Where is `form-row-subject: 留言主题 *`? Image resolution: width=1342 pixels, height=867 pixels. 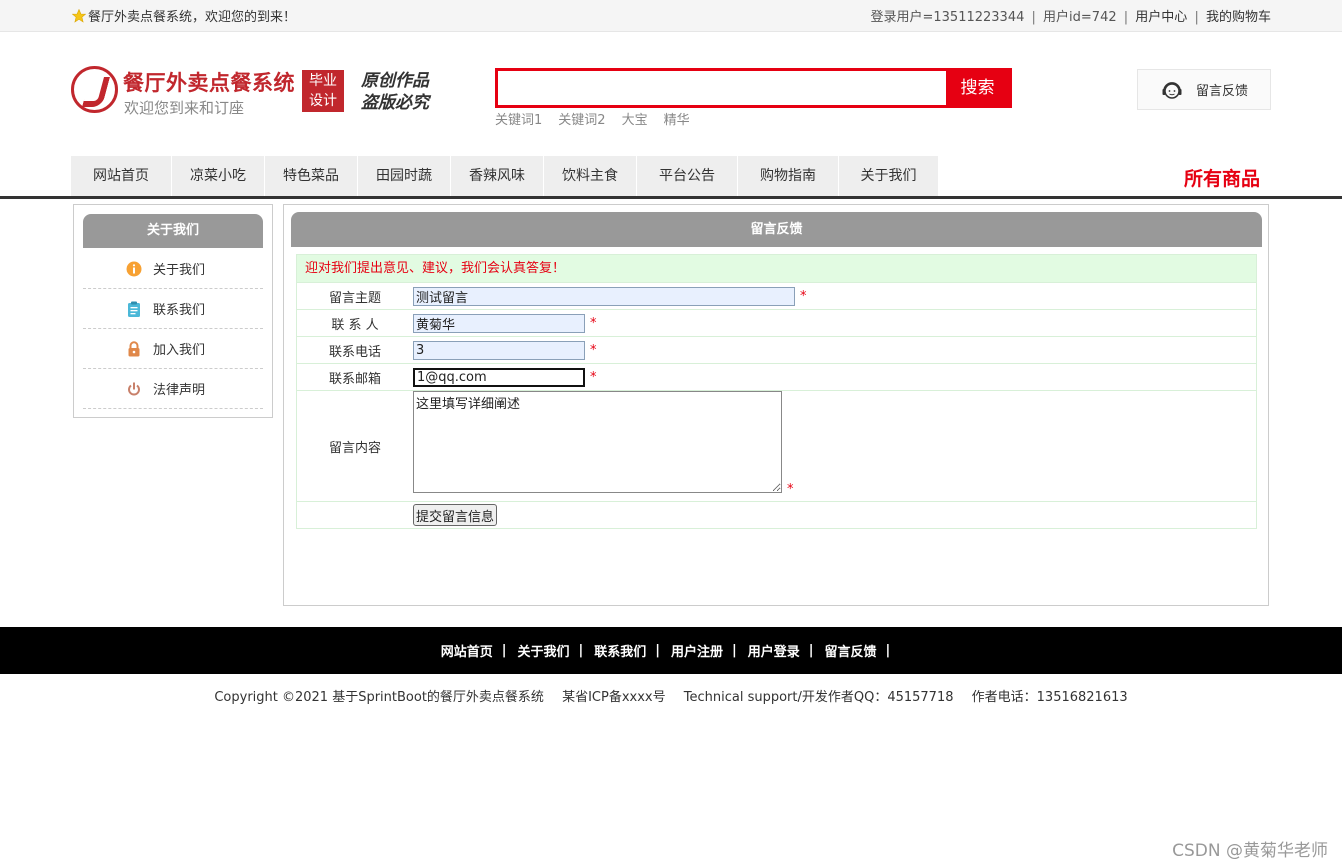
form-row-subject: 留言主题 * is located at coordinates (776, 296).